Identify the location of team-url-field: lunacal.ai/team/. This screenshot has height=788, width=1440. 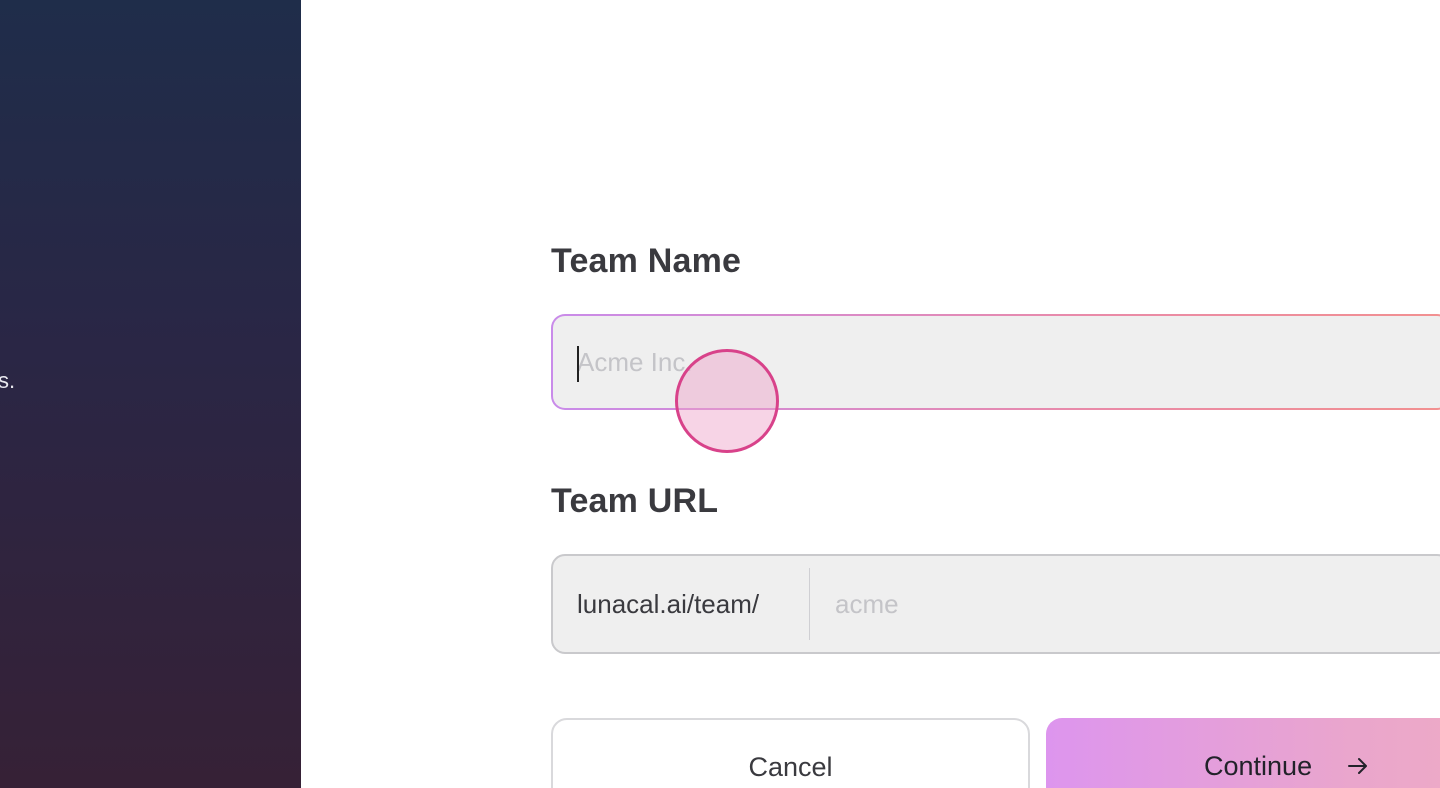
(995, 604).